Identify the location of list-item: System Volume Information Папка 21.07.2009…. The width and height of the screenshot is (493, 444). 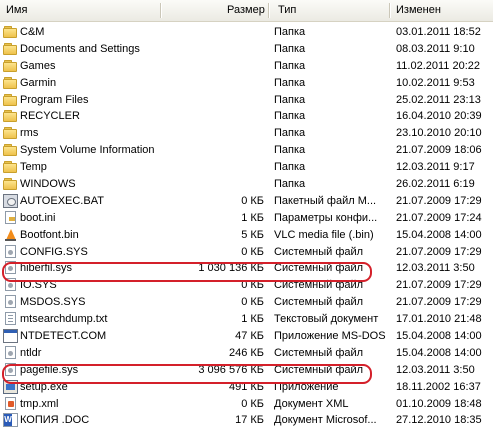
(246, 150).